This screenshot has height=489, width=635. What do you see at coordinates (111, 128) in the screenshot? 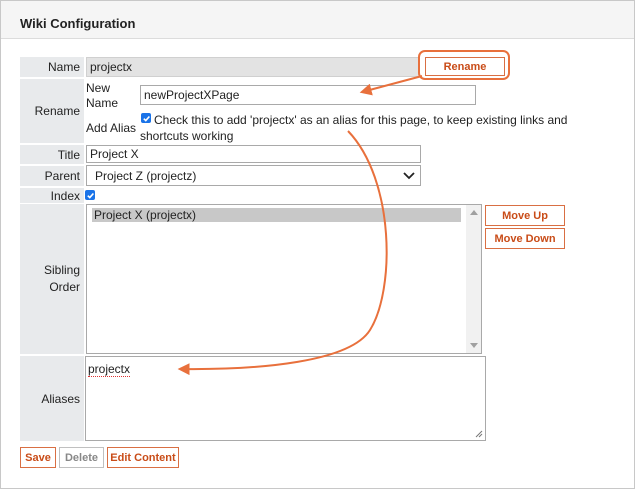
I see `add-alias-label: Add Alias` at bounding box center [111, 128].